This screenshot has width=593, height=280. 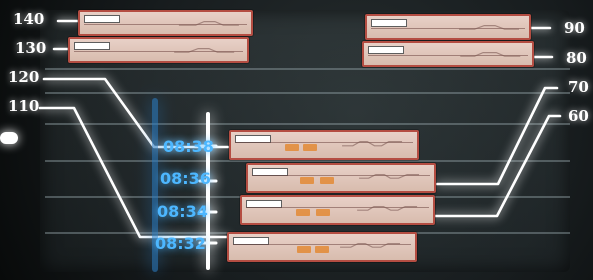 What do you see at coordinates (188, 146) in the screenshot?
I see `timeline-label-0838: 08:38` at bounding box center [188, 146].